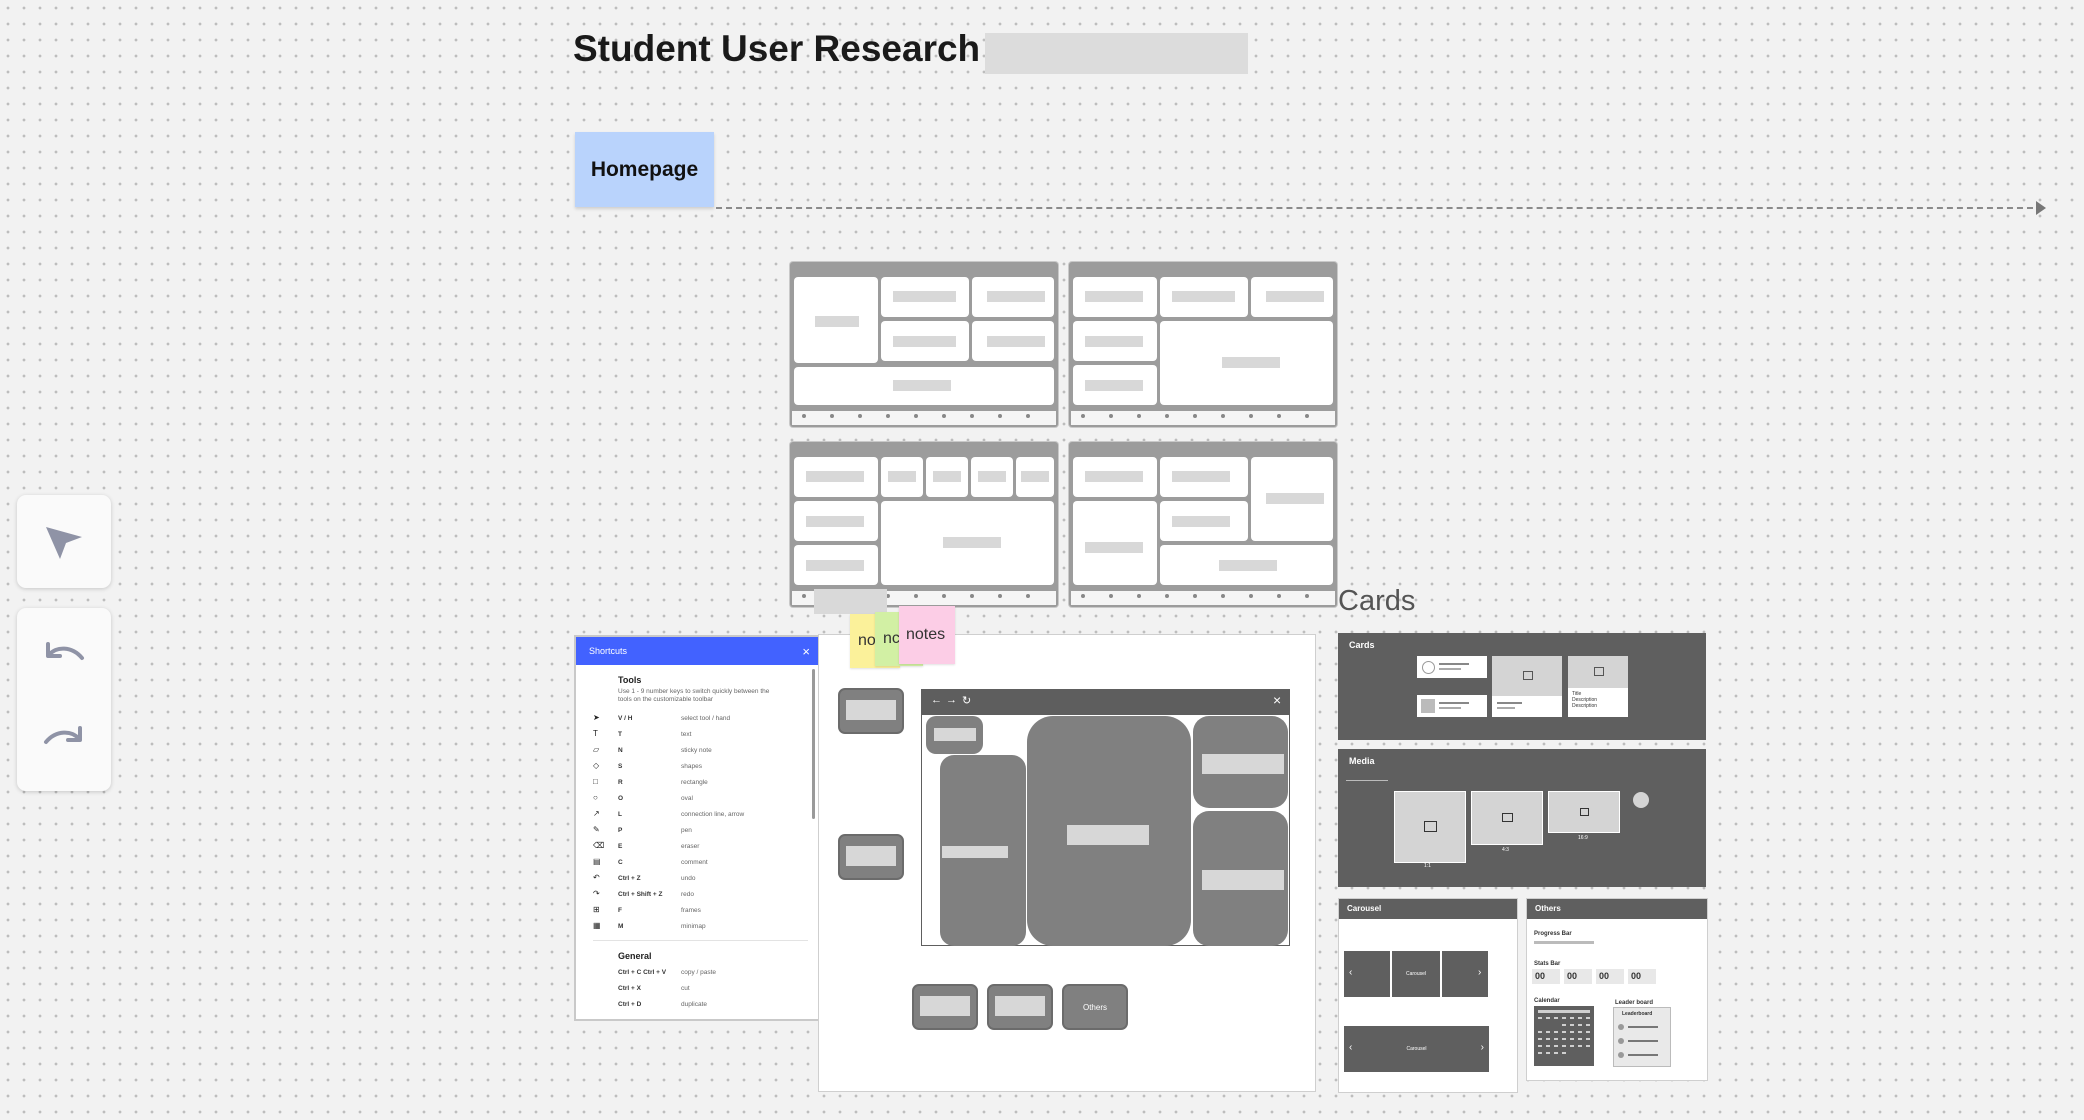 This screenshot has width=2084, height=1120. What do you see at coordinates (1379, 208) in the screenshot?
I see `dashed-connector-line` at bounding box center [1379, 208].